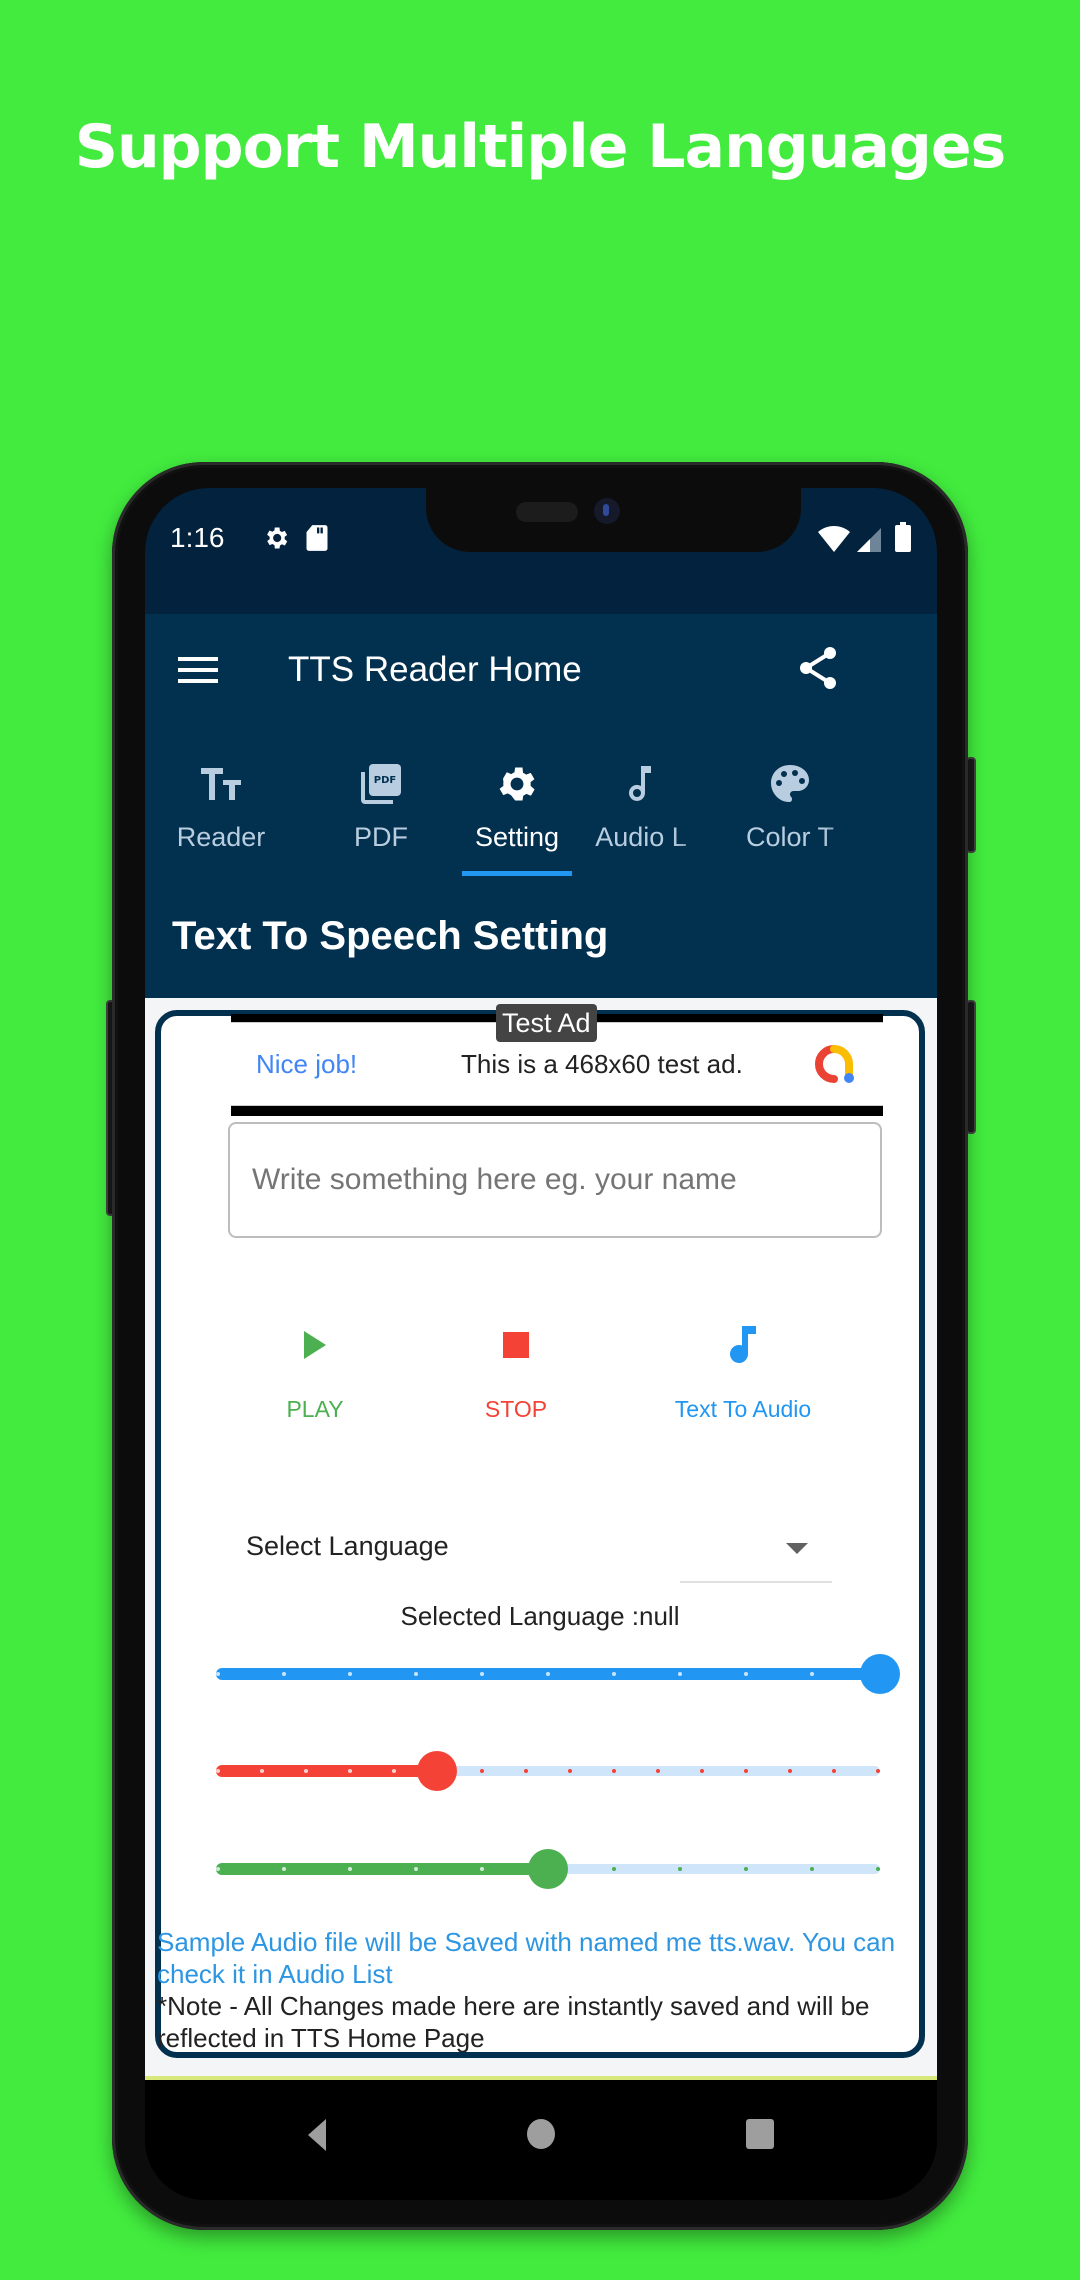 The width and height of the screenshot is (1080, 2280). I want to click on navigation-bar, so click(541, 2140).